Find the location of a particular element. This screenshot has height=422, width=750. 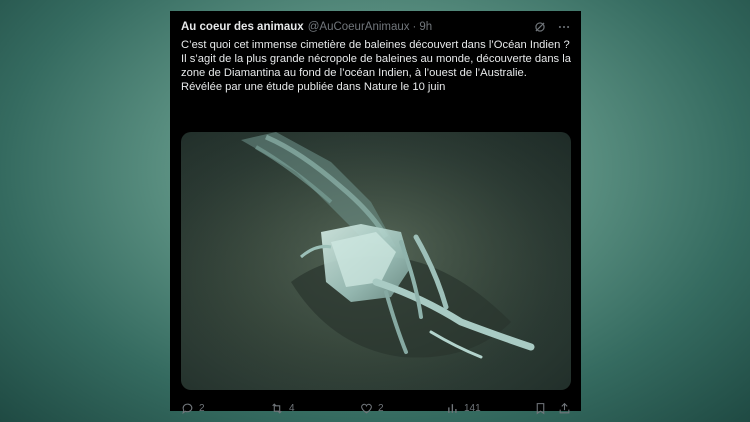

bookmark-icon is located at coordinates (540, 408).